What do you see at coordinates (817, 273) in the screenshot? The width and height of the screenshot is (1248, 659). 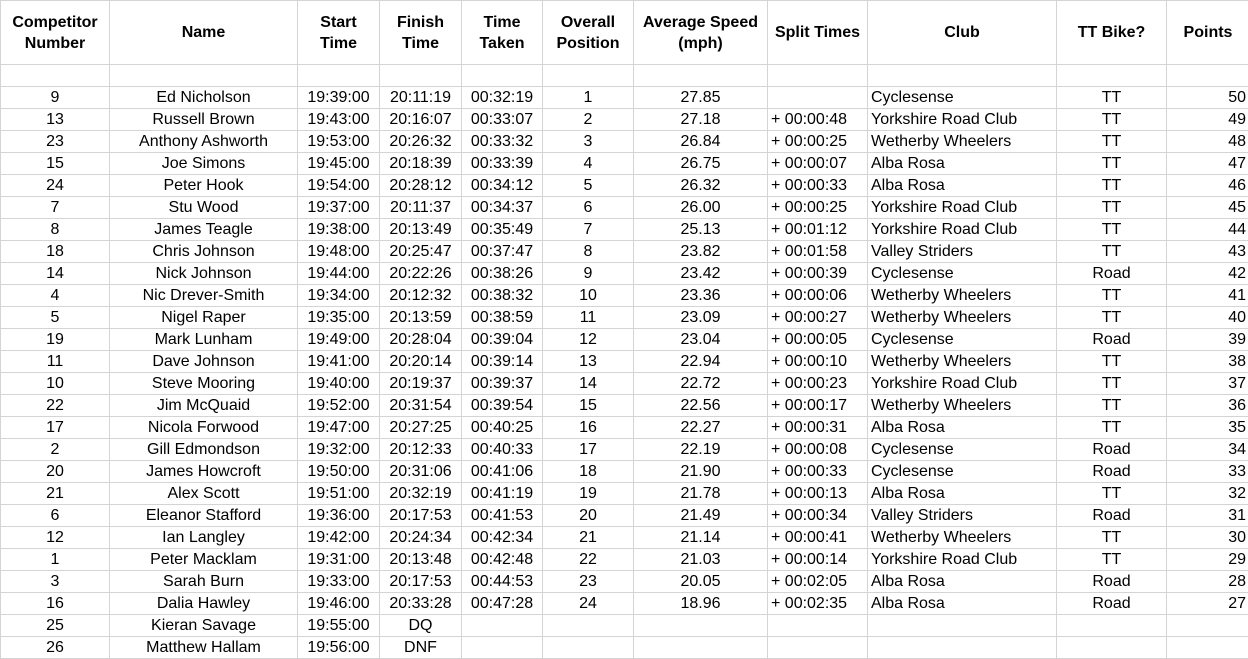 I see `cell-split-time: + 00:00:39` at bounding box center [817, 273].